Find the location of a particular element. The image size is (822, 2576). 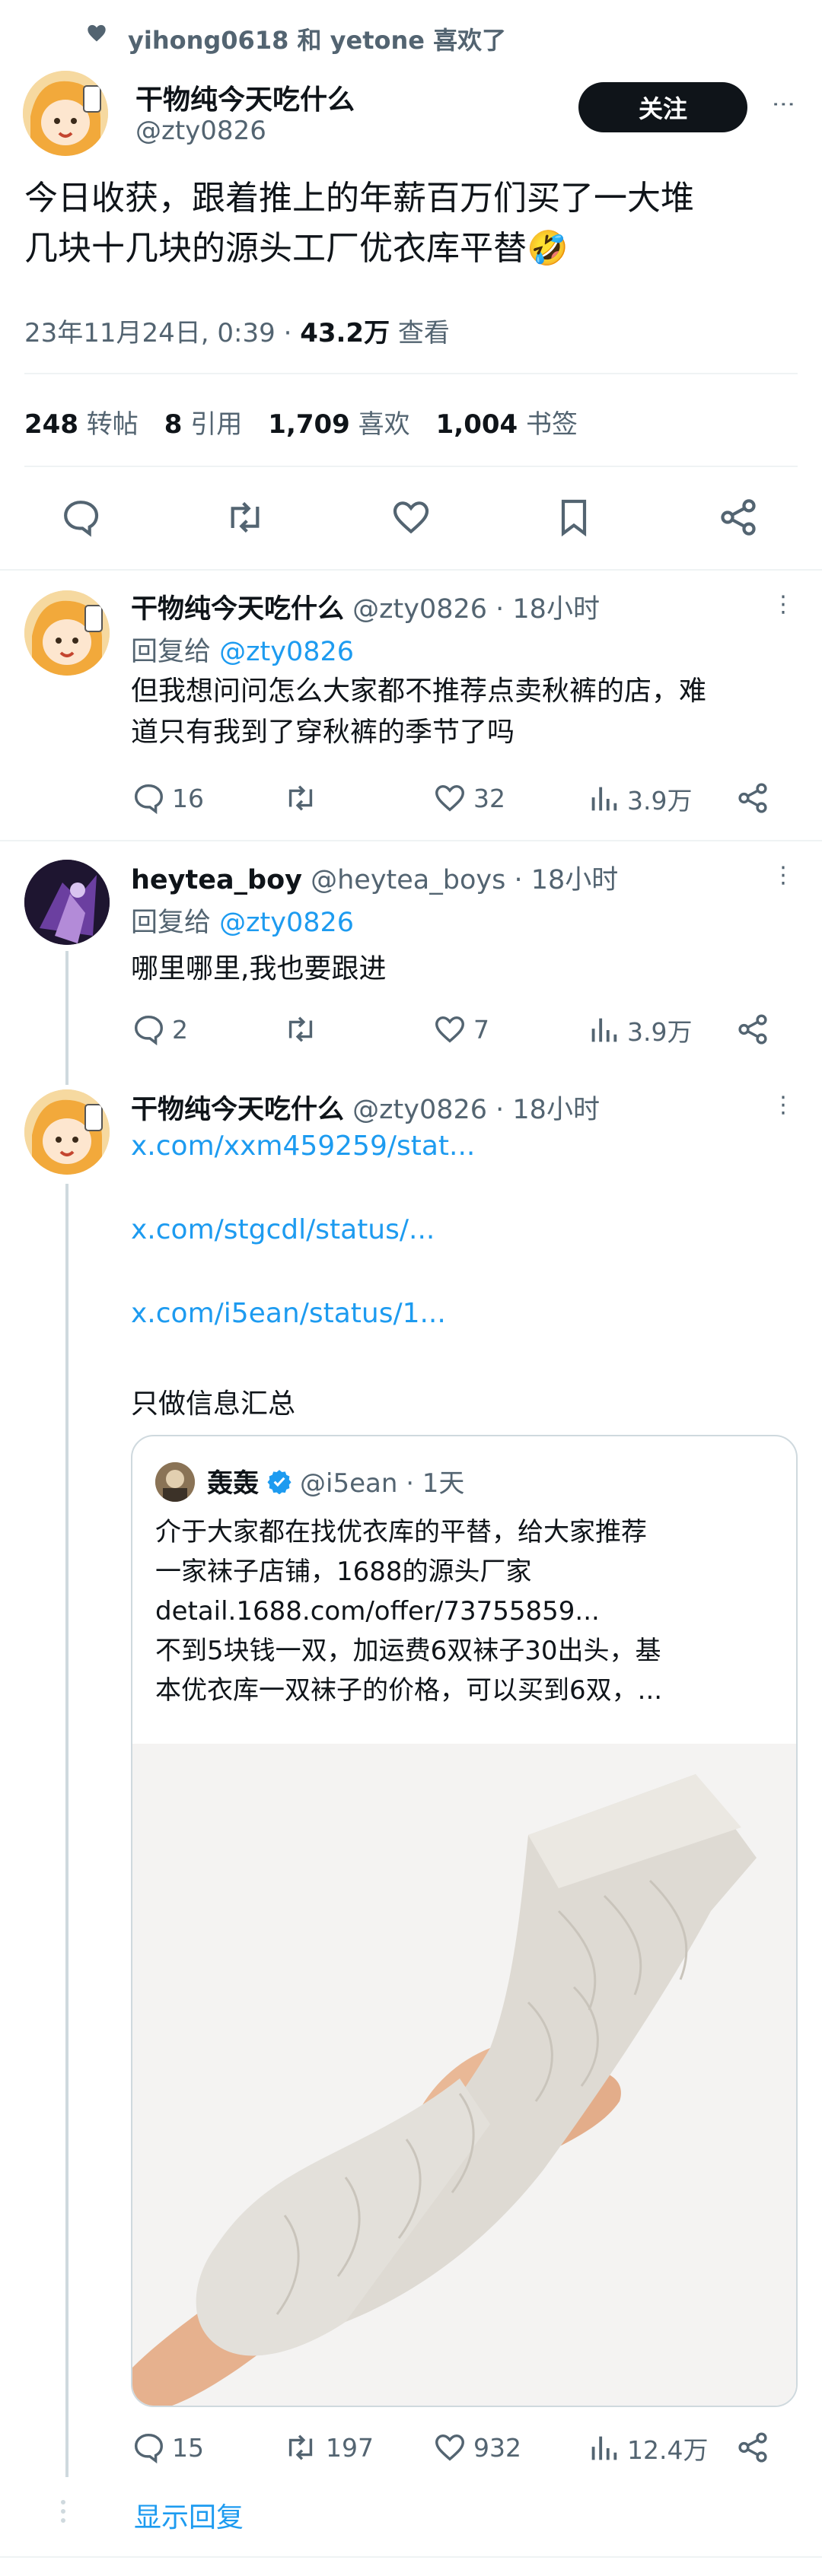

reply-header: 干物纯今天吃什么 @zty0826 · 18小时 is located at coordinates (365, 606).